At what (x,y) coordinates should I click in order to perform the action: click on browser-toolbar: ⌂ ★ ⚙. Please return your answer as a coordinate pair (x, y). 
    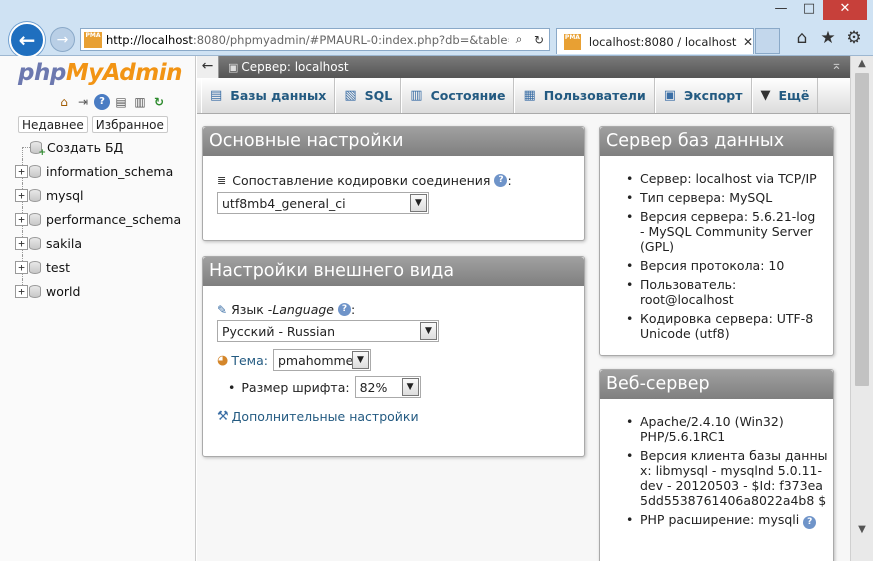
    Looking at the image, I should click on (828, 38).